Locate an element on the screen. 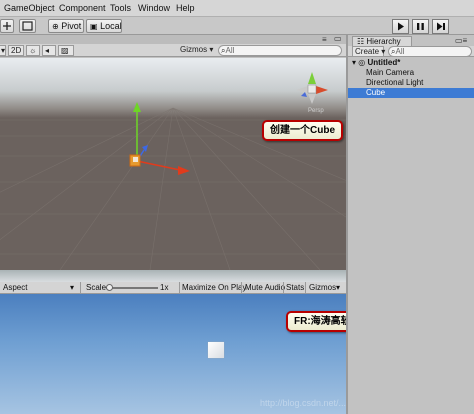 This screenshot has height=414, width=474. hierarchy-item: Main Camera is located at coordinates (411, 73).